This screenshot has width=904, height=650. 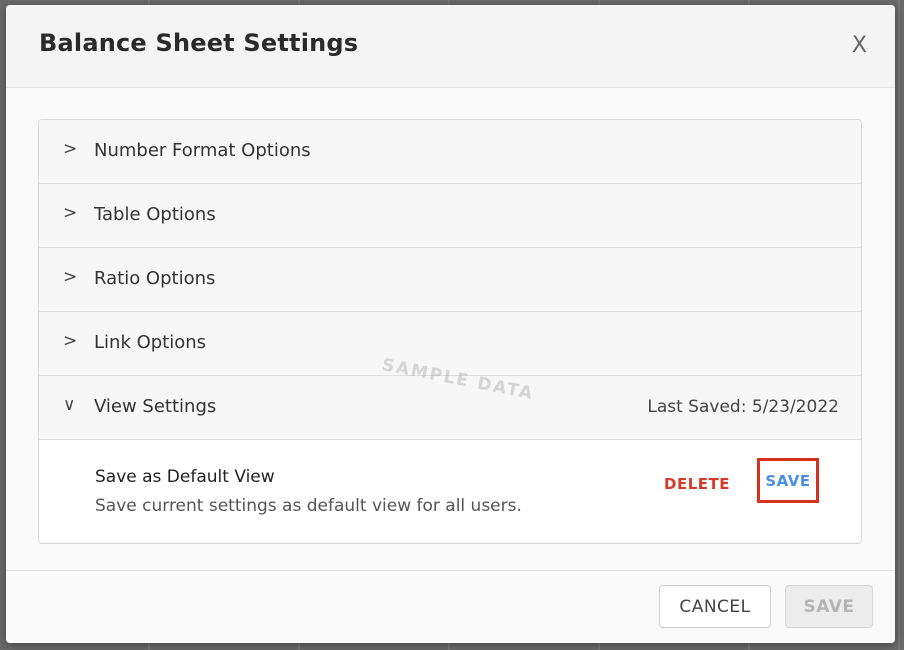 What do you see at coordinates (450, 46) in the screenshot?
I see `dialog-header: Balance Sheet Settings X` at bounding box center [450, 46].